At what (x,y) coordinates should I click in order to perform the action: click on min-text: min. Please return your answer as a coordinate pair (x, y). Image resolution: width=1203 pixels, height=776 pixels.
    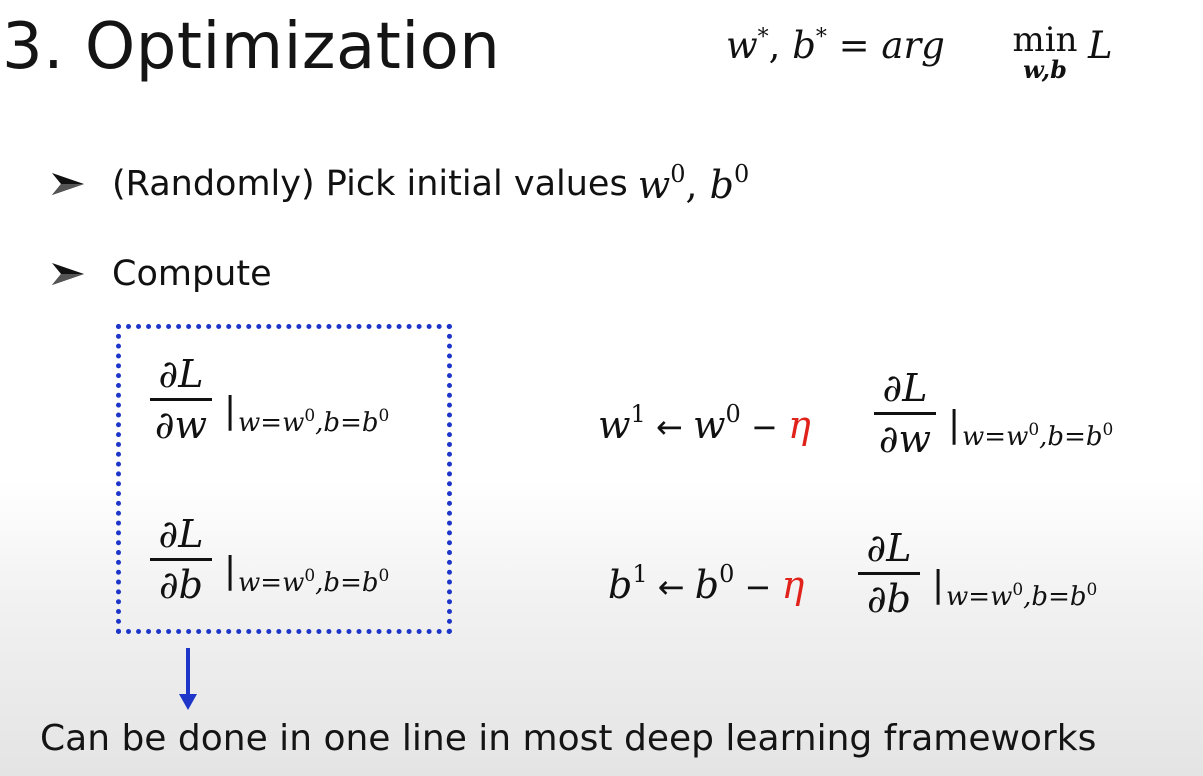
    Looking at the image, I should click on (1045, 40).